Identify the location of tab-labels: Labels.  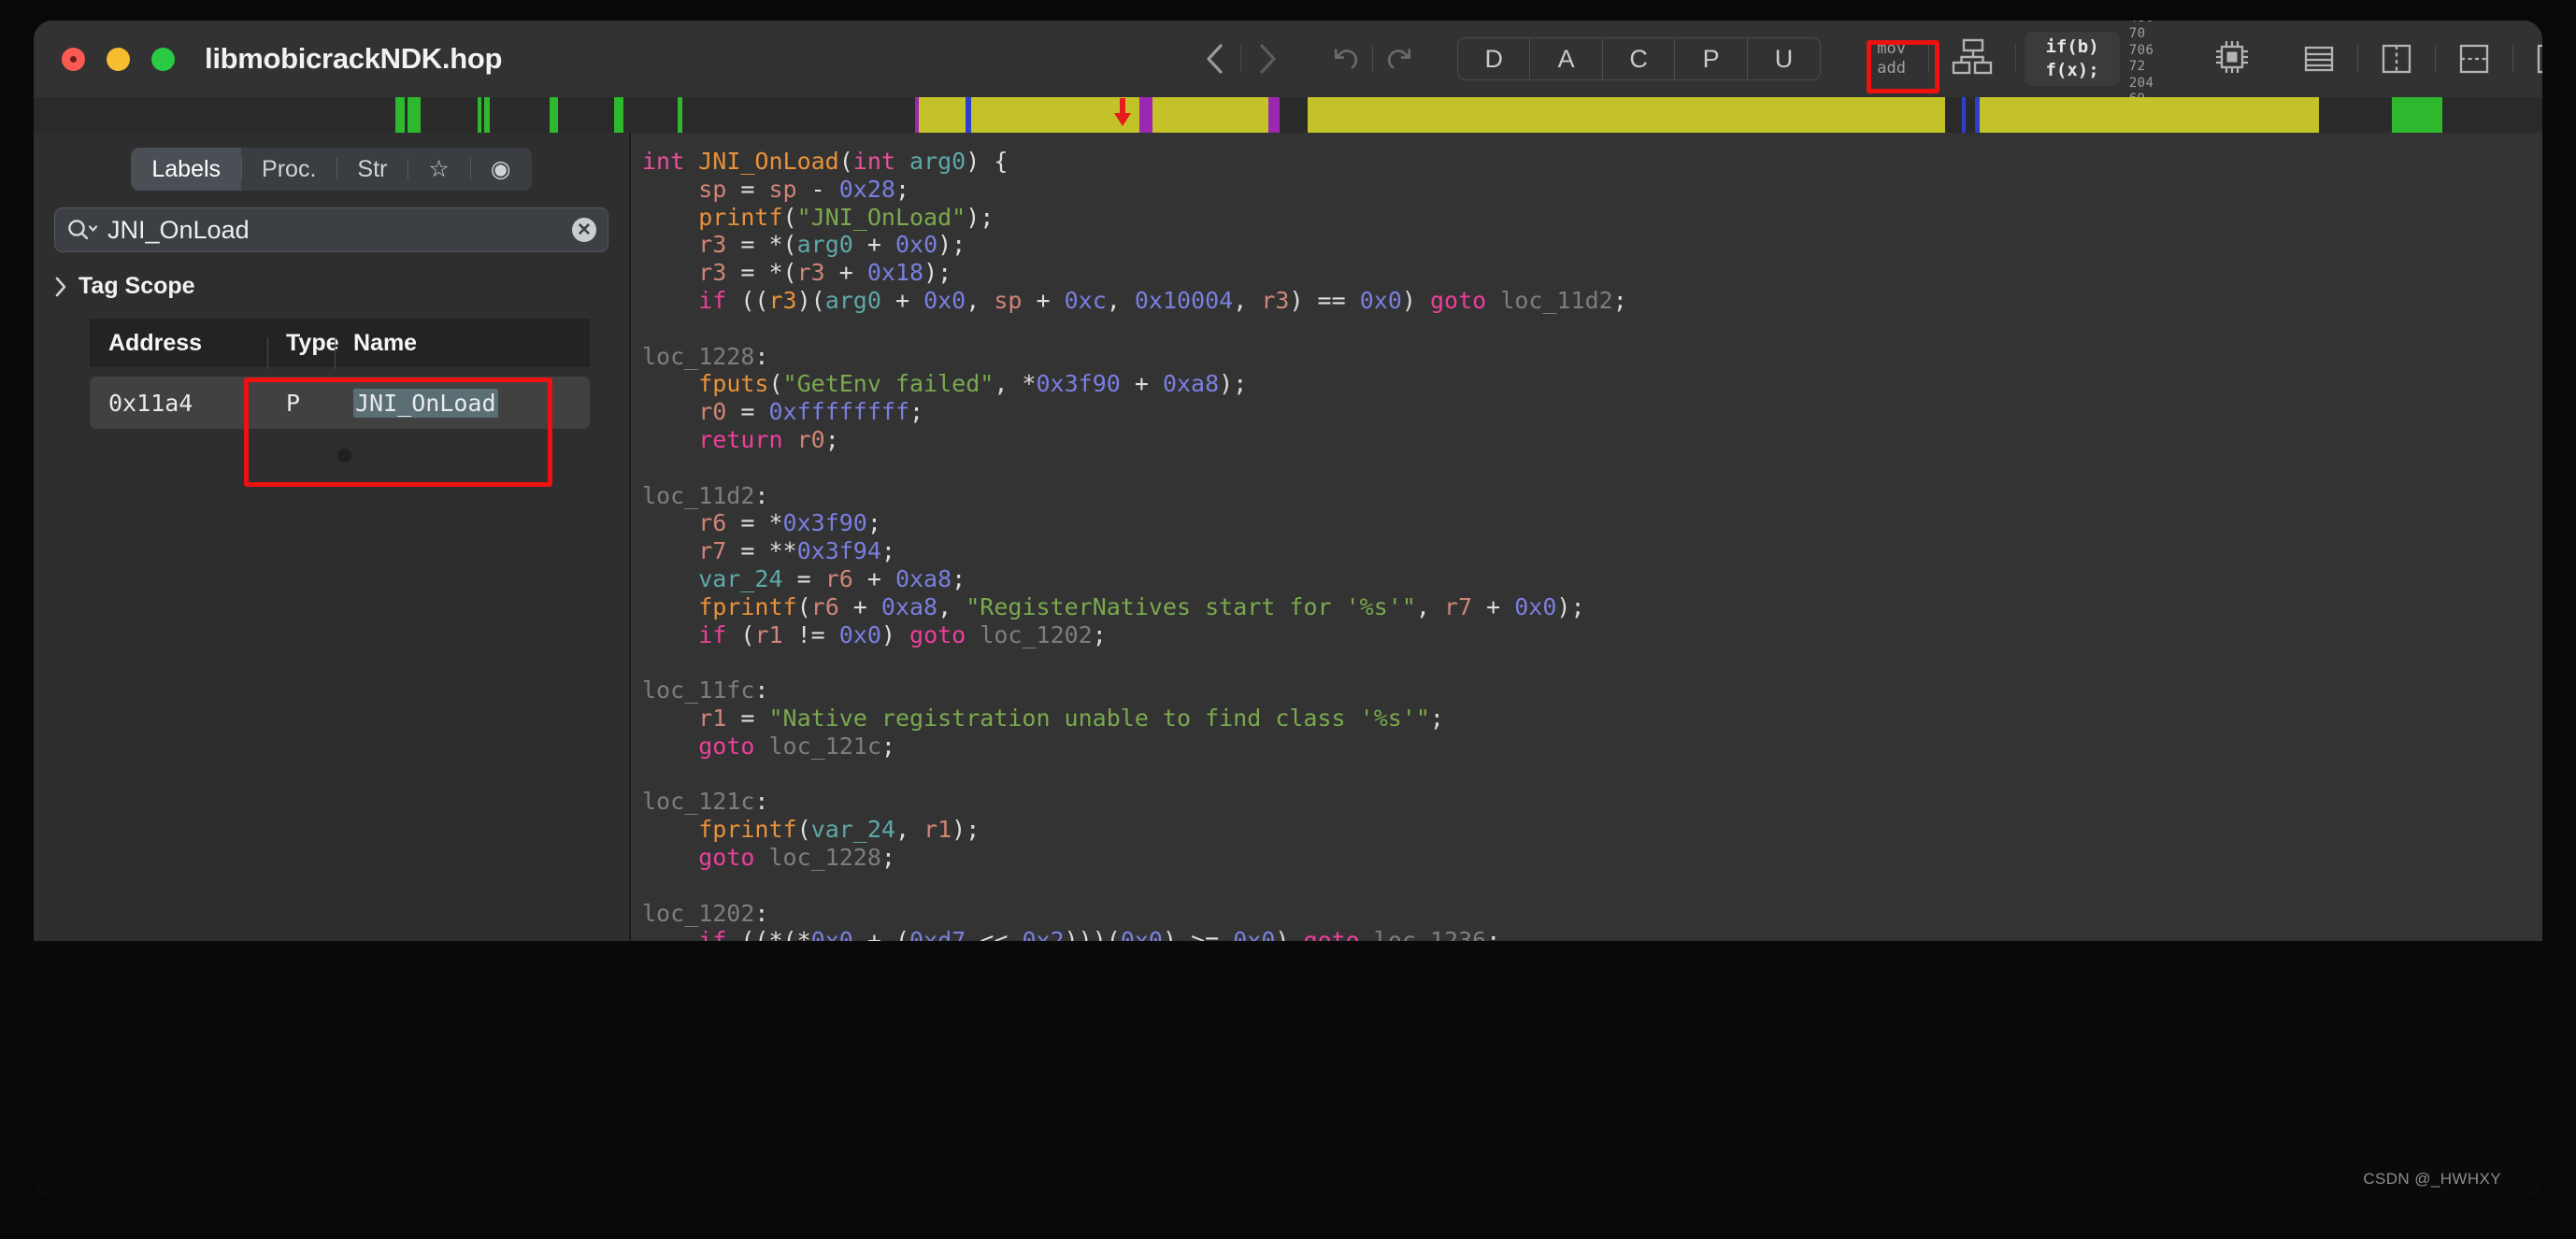
(186, 170).